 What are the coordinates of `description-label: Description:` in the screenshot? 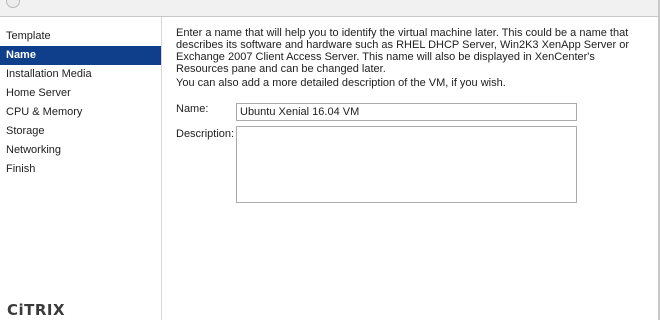 It's located at (205, 134).